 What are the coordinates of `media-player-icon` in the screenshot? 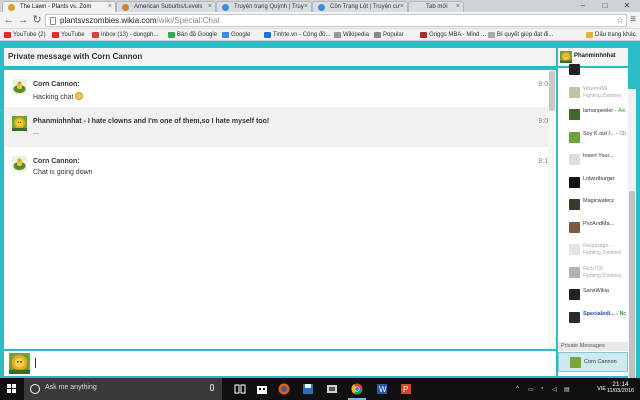 It's located at (332, 389).